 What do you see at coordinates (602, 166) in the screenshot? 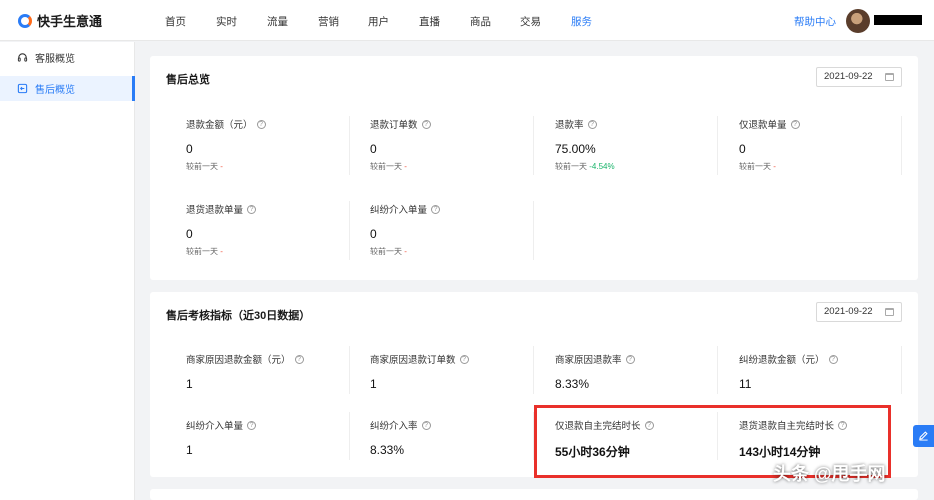
I see `metric-change: -4.54%` at bounding box center [602, 166].